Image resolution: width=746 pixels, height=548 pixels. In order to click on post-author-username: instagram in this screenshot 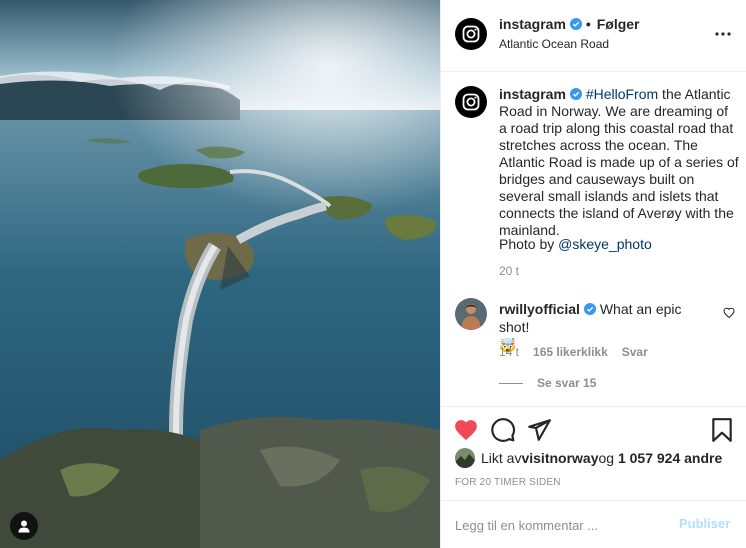, I will do `click(532, 24)`.